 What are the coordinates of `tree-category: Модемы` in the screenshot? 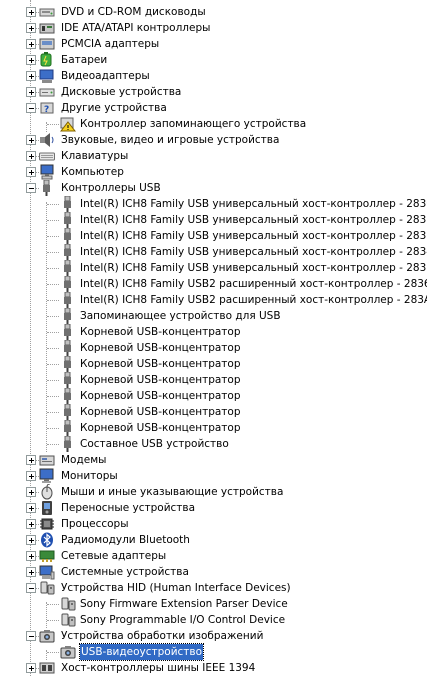 It's located at (213, 460).